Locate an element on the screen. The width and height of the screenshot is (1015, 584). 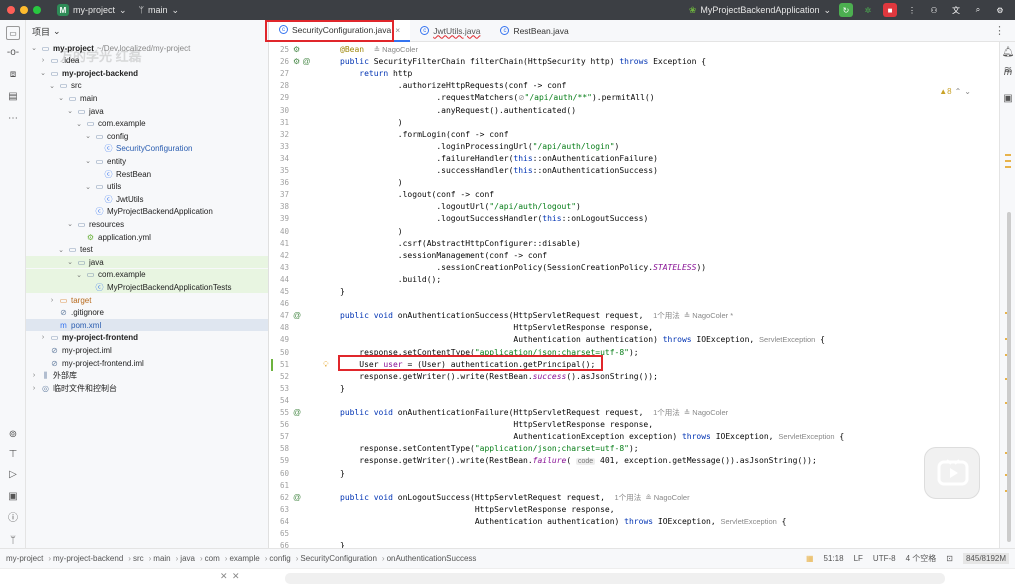
git-icon: ᛘ is located at coordinates (13, 541).